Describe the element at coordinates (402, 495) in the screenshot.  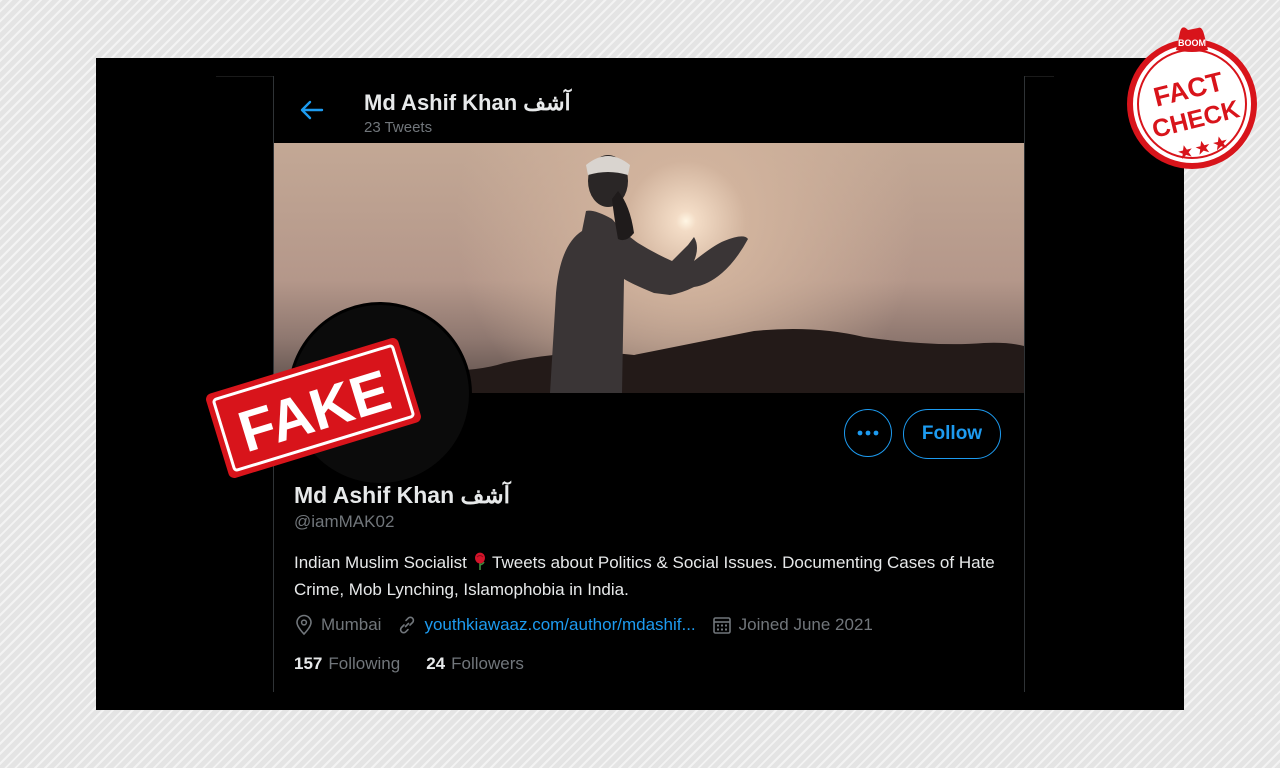
I see `display-name: Md Ashif Khan آشف` at that location.